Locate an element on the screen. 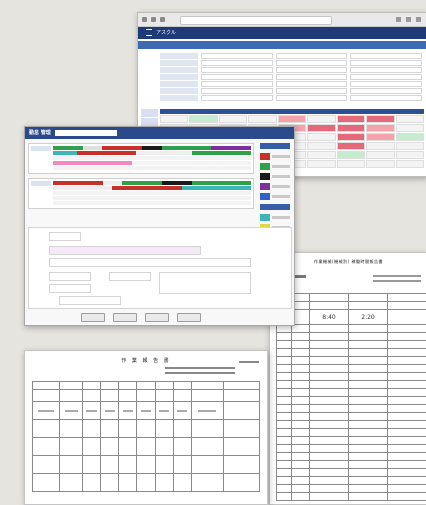  star-icon is located at coordinates (398, 19).